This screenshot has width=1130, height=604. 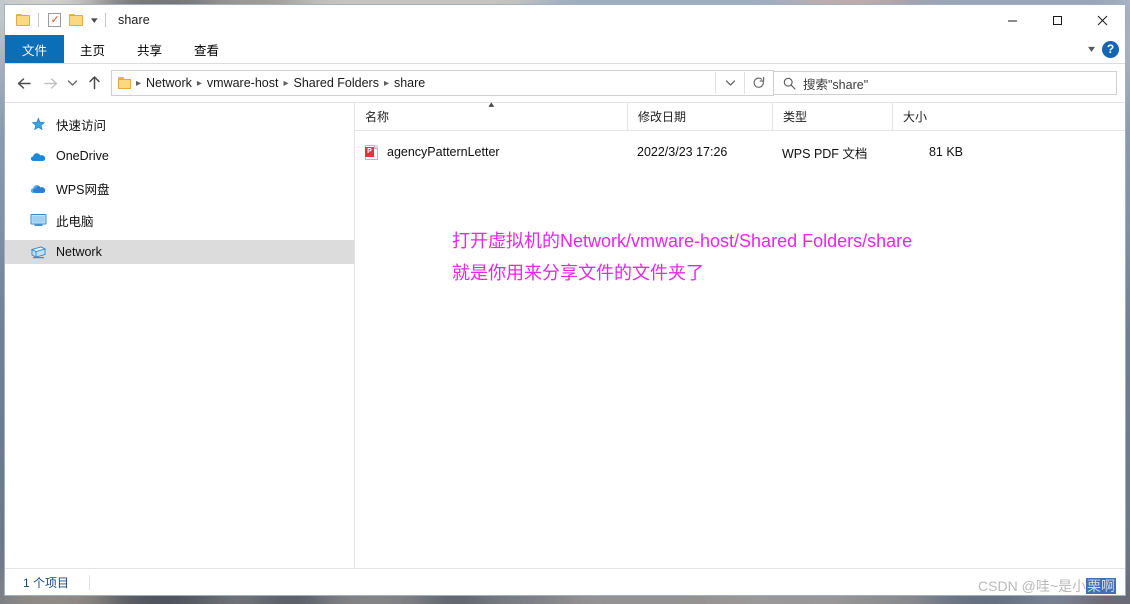 I want to click on address-dropdown-button, so click(x=729, y=83).